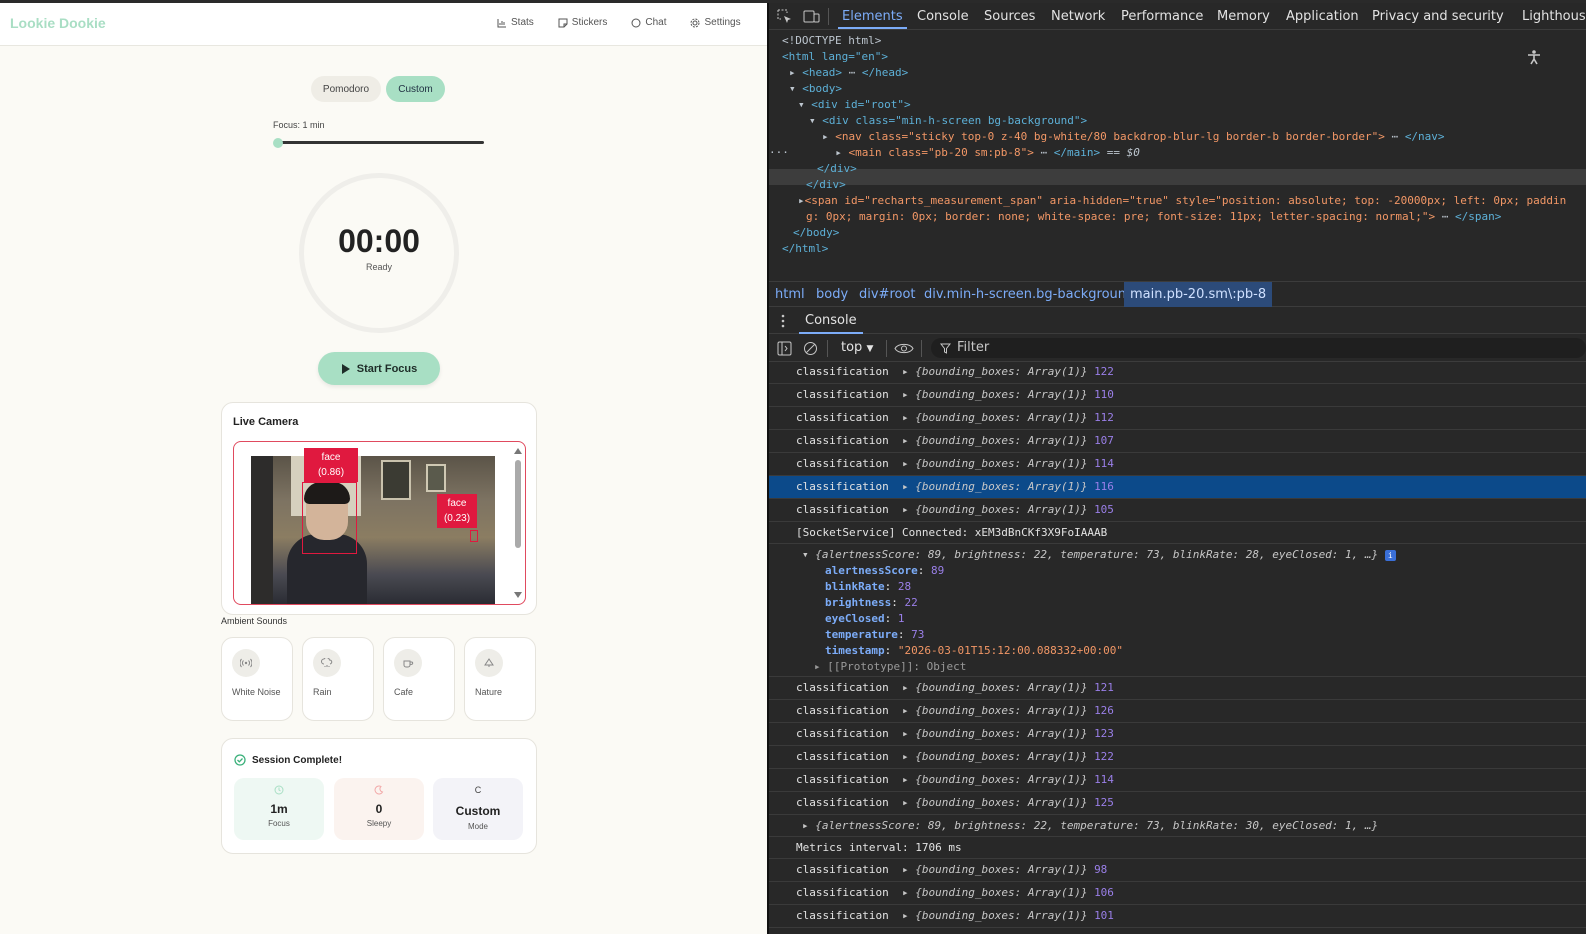 The width and height of the screenshot is (1586, 934). I want to click on nav-chat: Chat, so click(648, 22).